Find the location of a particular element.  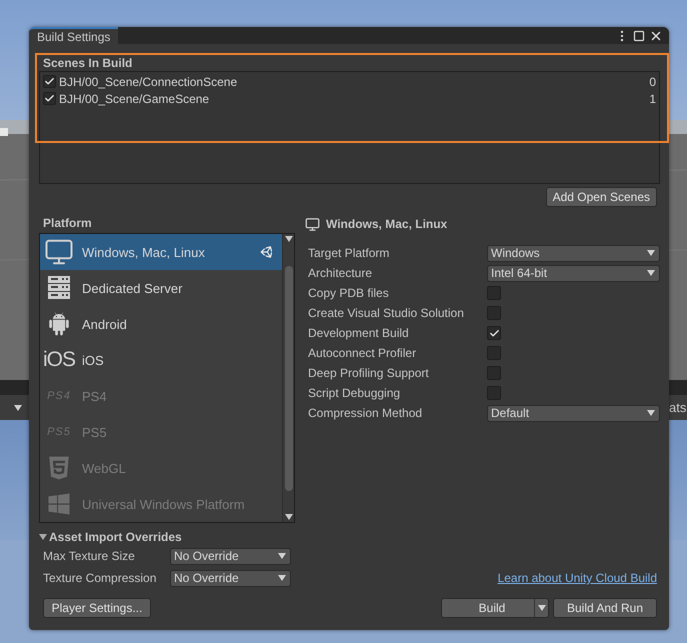

platform-item: Dedicated Server is located at coordinates (161, 288).